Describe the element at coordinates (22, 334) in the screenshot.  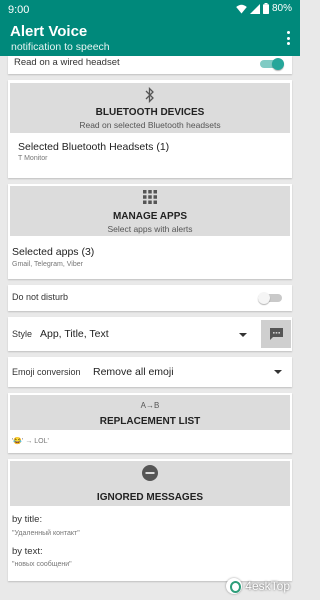
I see `style-label: Style` at that location.